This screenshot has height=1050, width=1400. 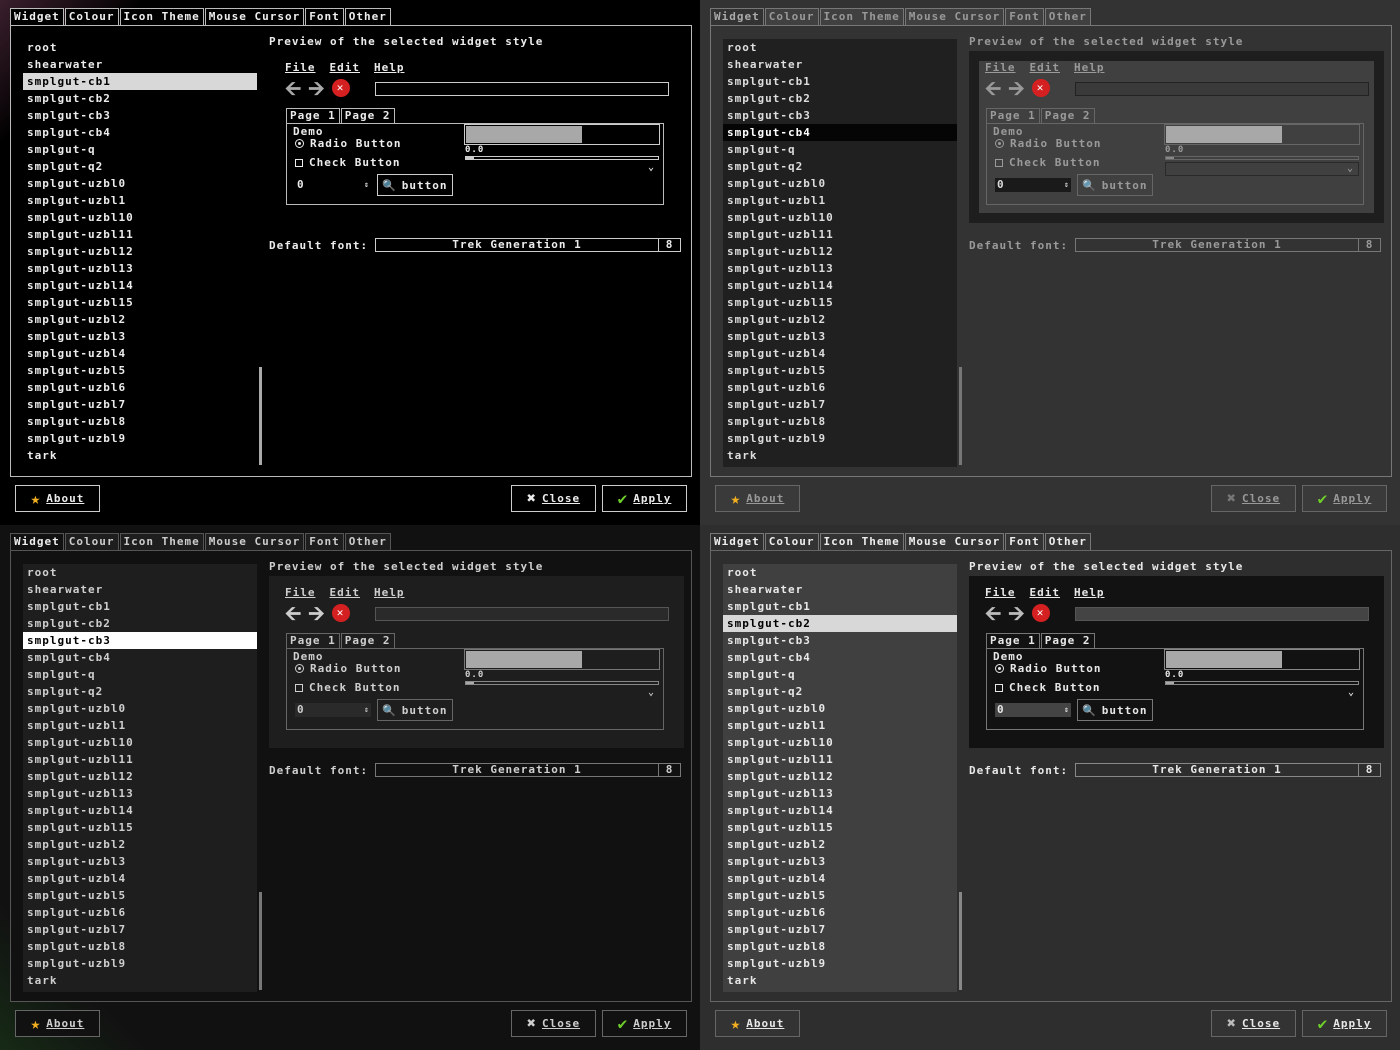 What do you see at coordinates (840, 421) in the screenshot?
I see `theme-list-item: smplgut-uzbl8` at bounding box center [840, 421].